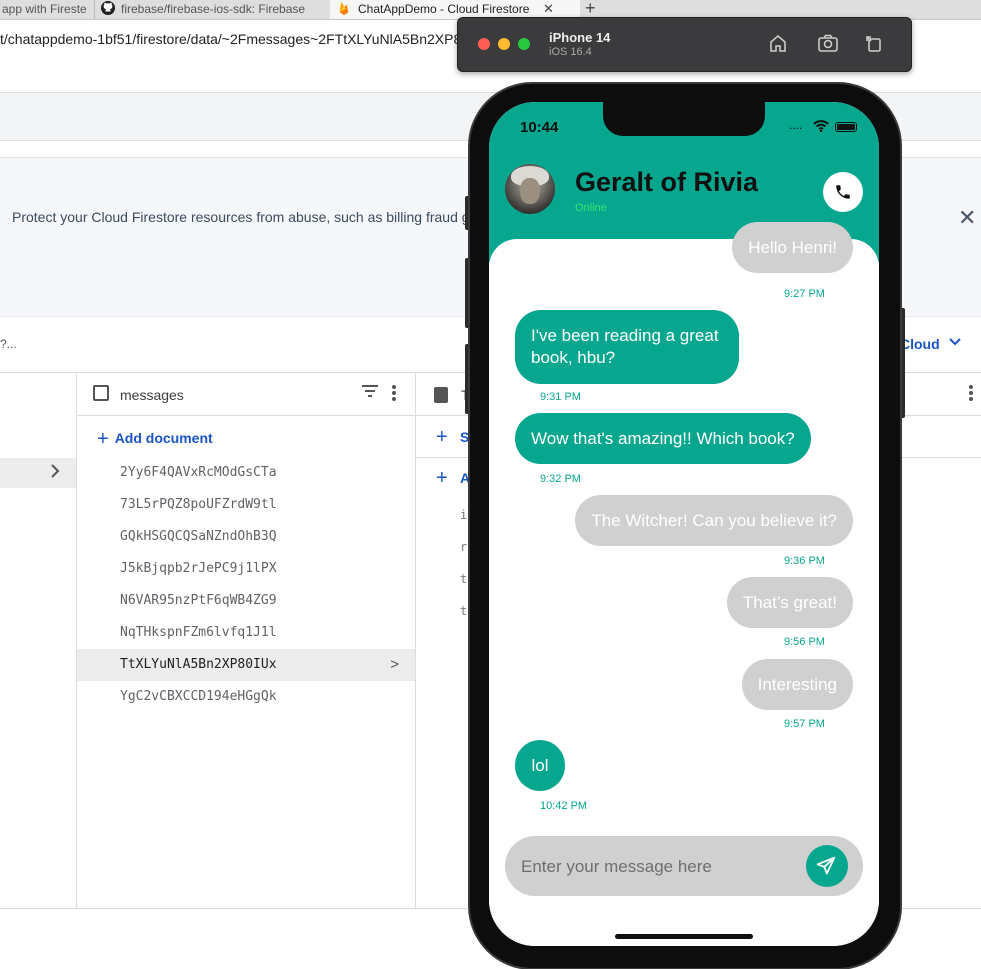 The height and width of the screenshot is (969, 981). What do you see at coordinates (246, 505) in the screenshot?
I see `document-item: 73L5rPQZ8poUFZrdW9tl` at bounding box center [246, 505].